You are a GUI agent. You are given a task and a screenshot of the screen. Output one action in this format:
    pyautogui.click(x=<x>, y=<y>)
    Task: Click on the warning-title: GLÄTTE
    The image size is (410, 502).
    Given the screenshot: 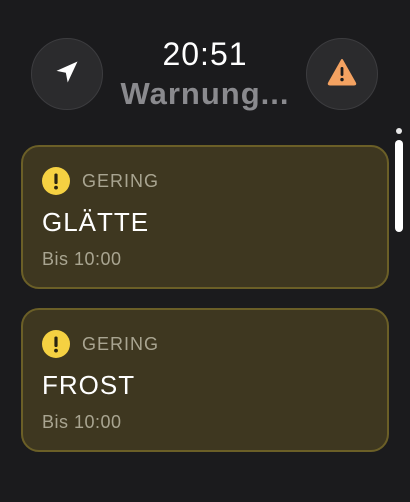 What is the action you would take?
    pyautogui.click(x=96, y=222)
    